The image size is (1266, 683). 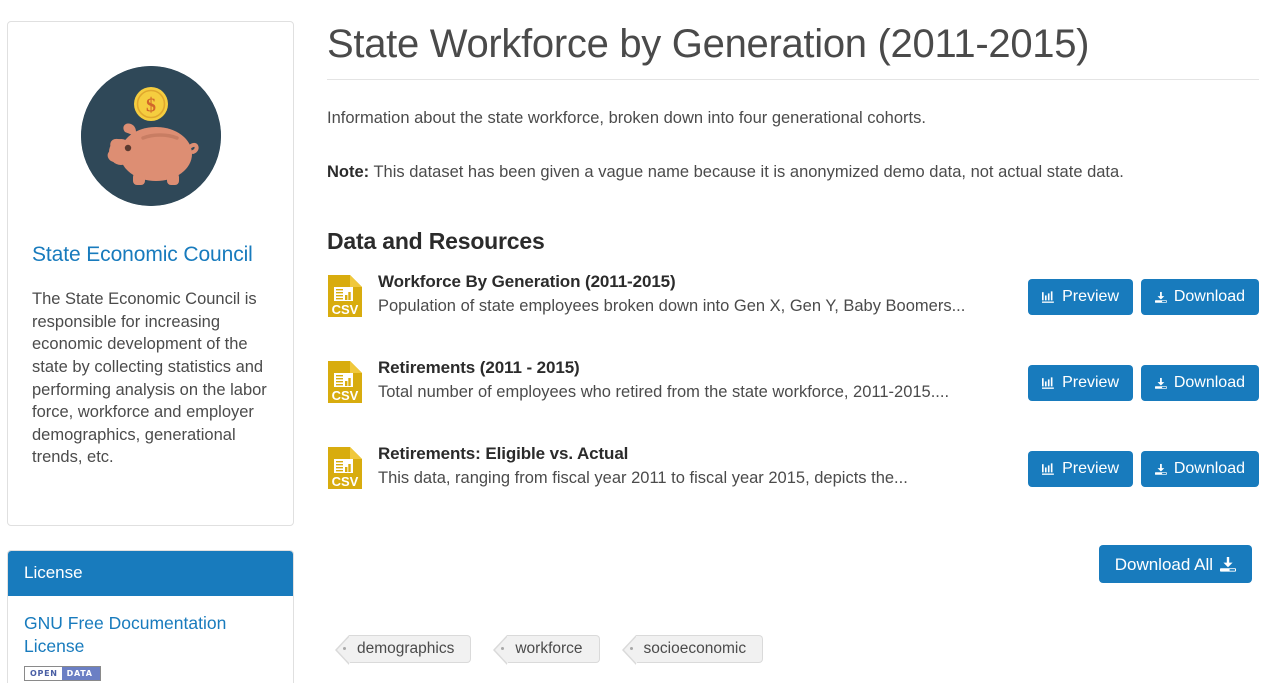 I want to click on title-divider, so click(x=793, y=79).